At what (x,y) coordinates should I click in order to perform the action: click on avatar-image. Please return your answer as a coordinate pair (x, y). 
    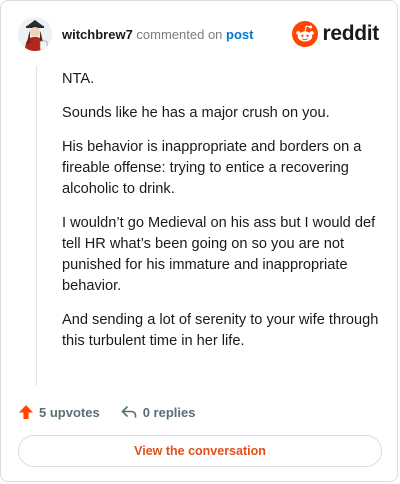
    Looking at the image, I should click on (35, 34).